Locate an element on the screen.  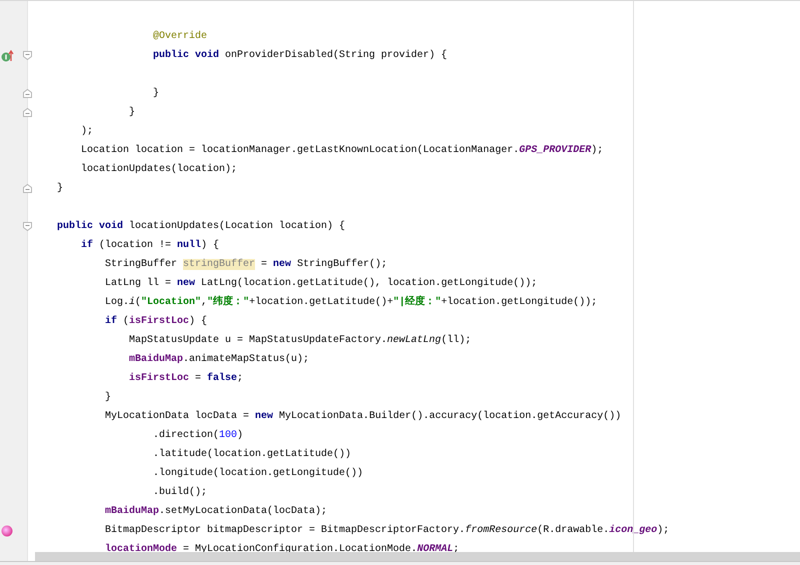
code-line: StringBuffer stringBuffer = new StringBuffer(); is located at coordinates (246, 264).